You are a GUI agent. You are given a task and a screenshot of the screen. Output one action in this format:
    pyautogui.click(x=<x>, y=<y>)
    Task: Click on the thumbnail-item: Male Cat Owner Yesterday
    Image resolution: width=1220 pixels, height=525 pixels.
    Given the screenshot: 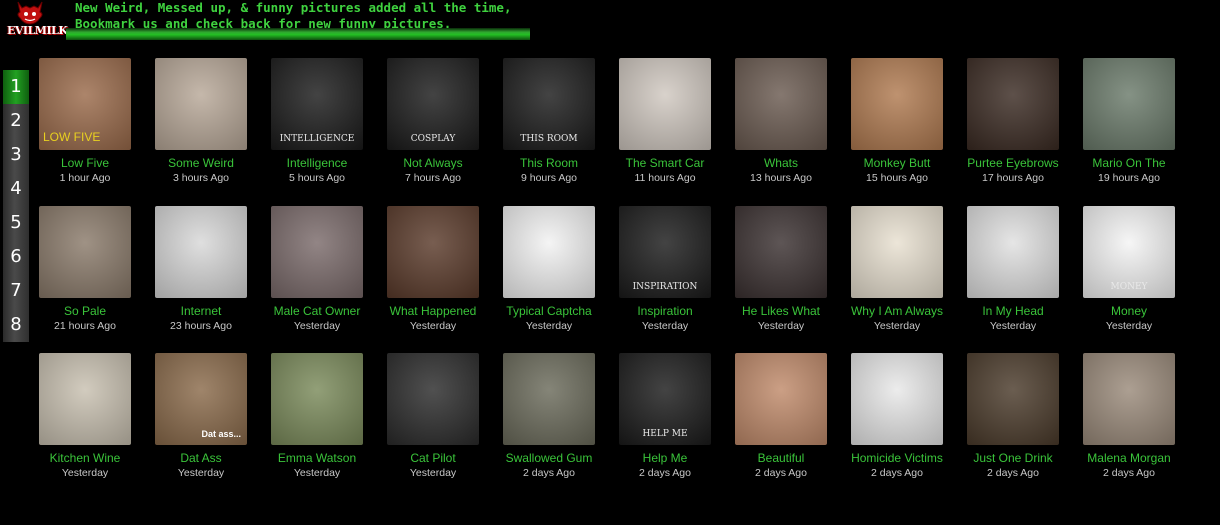 What is the action you would take?
    pyautogui.click(x=317, y=269)
    